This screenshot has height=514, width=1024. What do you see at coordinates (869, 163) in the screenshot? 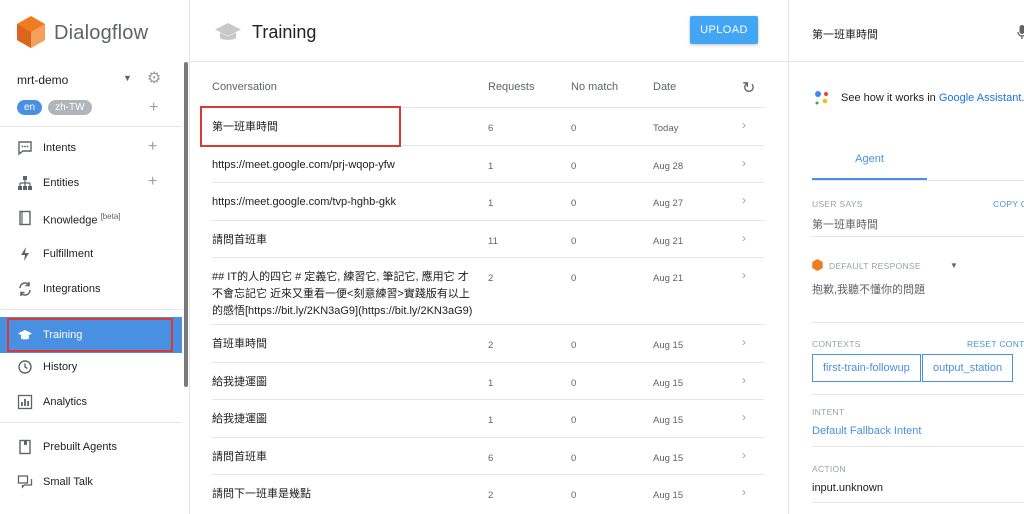
I see `tab-agent: Agent` at bounding box center [869, 163].